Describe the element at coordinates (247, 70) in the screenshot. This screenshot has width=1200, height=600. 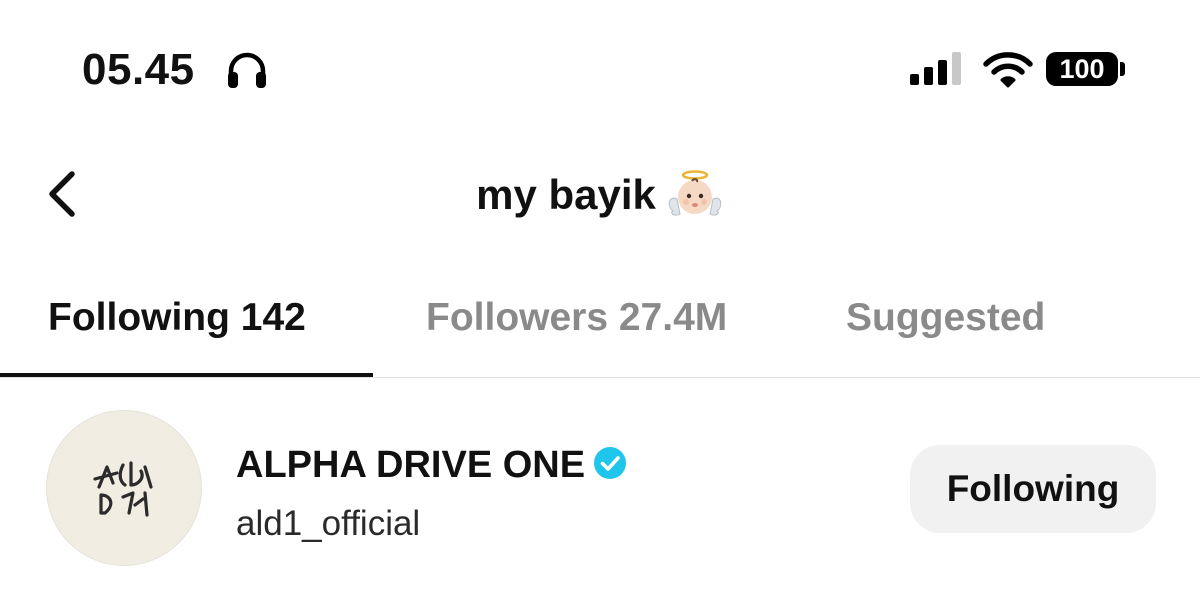
I see `headphones-icon` at that location.